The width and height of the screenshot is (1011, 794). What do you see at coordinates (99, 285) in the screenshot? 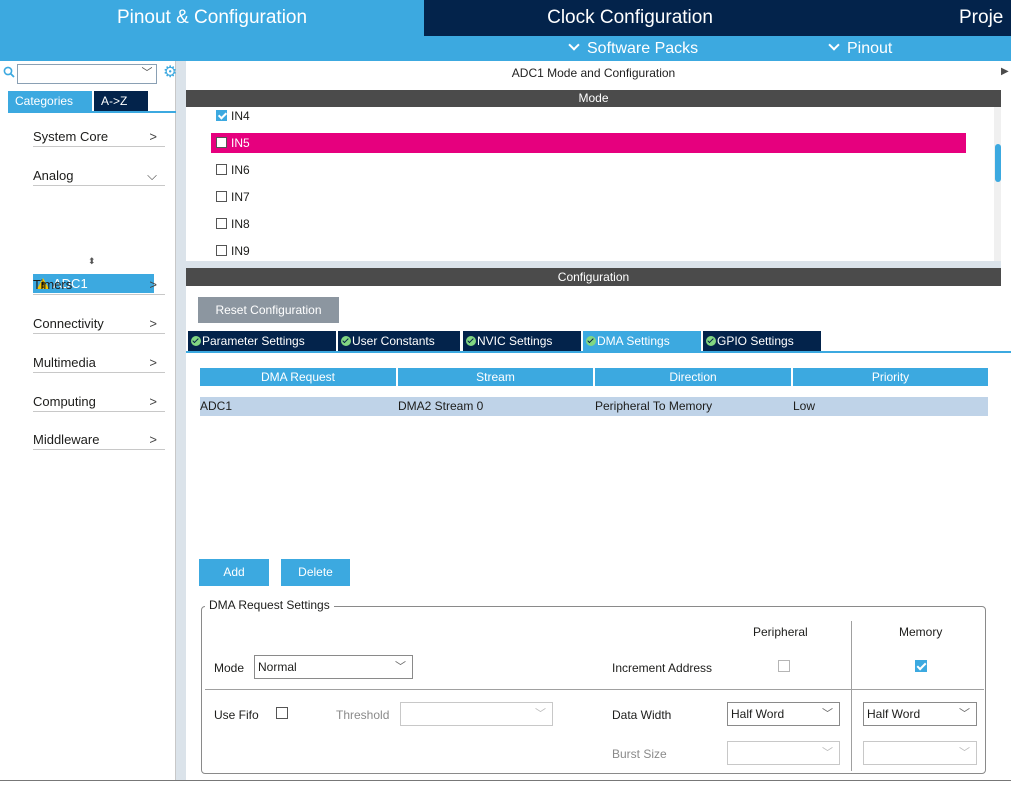
I see `sidebar-item-timers: Timers >` at bounding box center [99, 285].